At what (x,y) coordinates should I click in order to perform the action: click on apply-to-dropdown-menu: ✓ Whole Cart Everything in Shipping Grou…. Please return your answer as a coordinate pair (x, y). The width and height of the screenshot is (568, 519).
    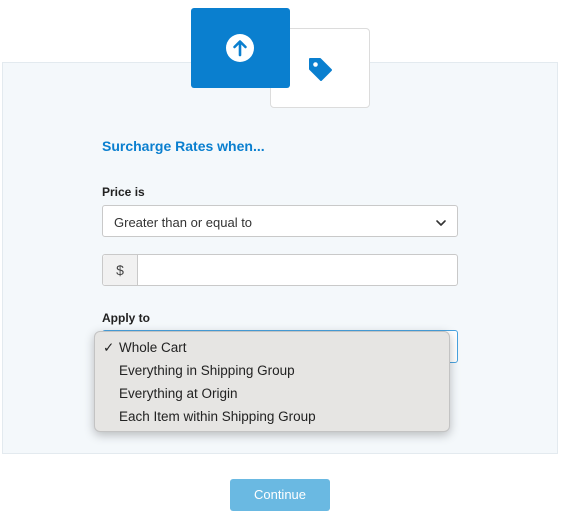
    Looking at the image, I should click on (272, 381).